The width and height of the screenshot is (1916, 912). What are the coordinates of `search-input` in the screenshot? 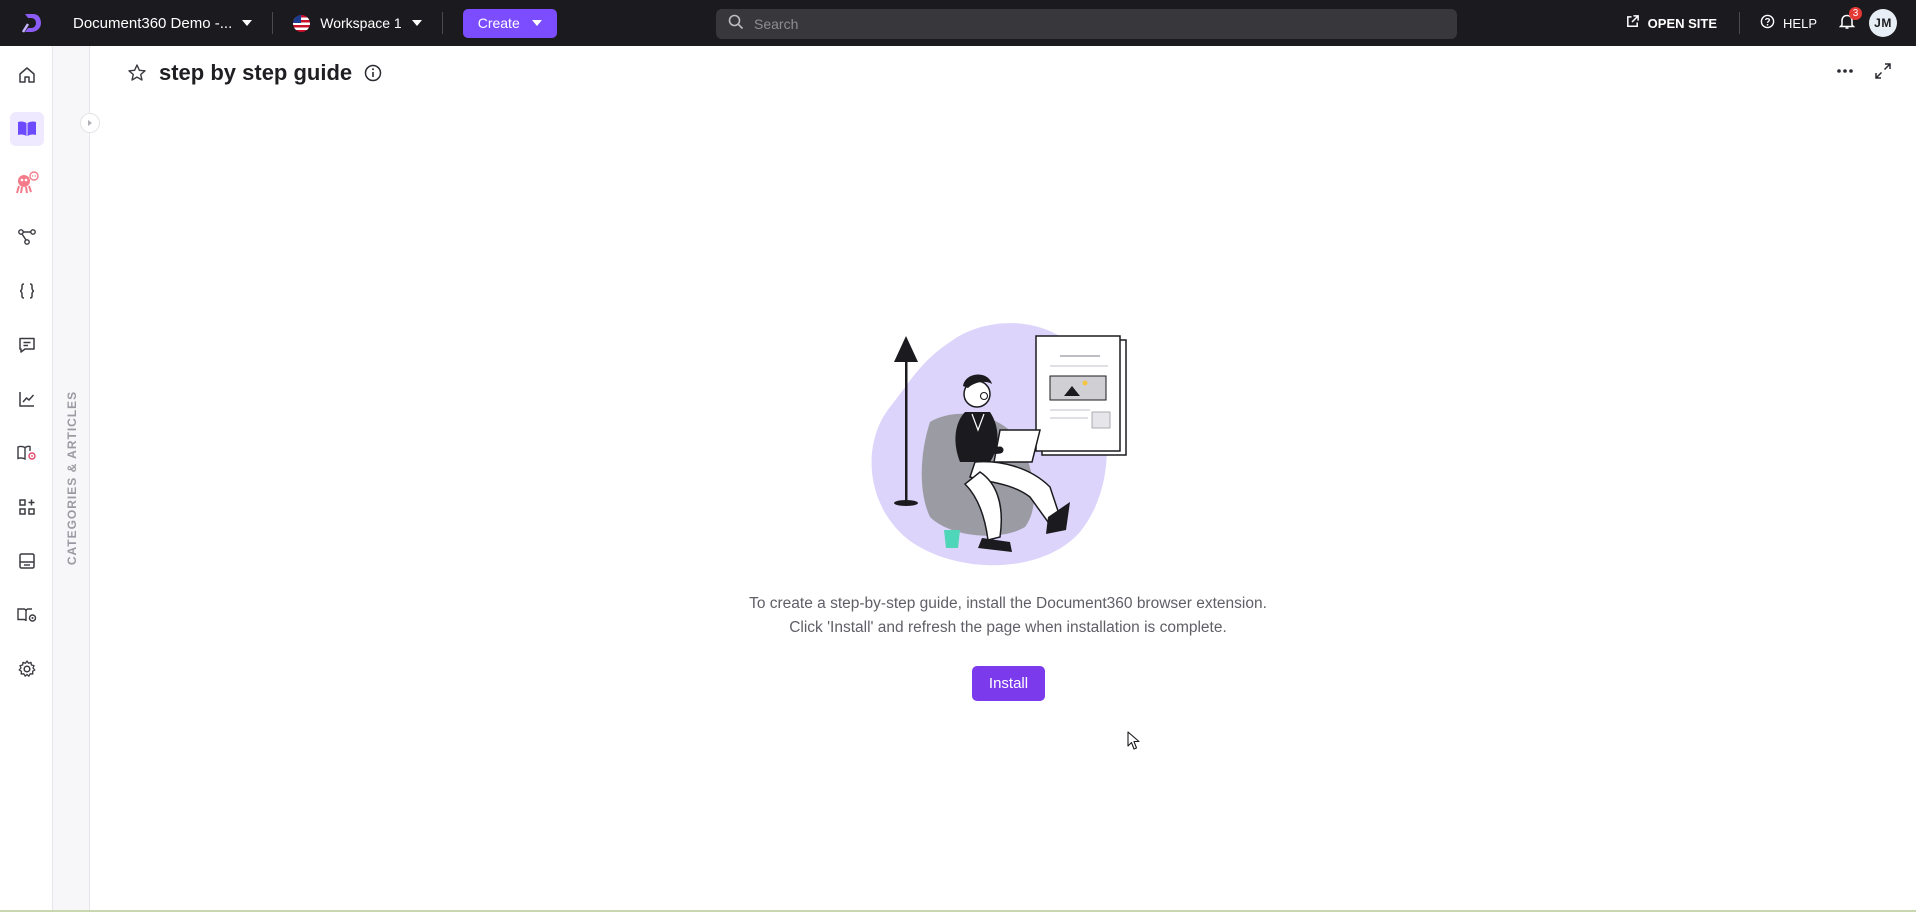 It's located at (1094, 24).